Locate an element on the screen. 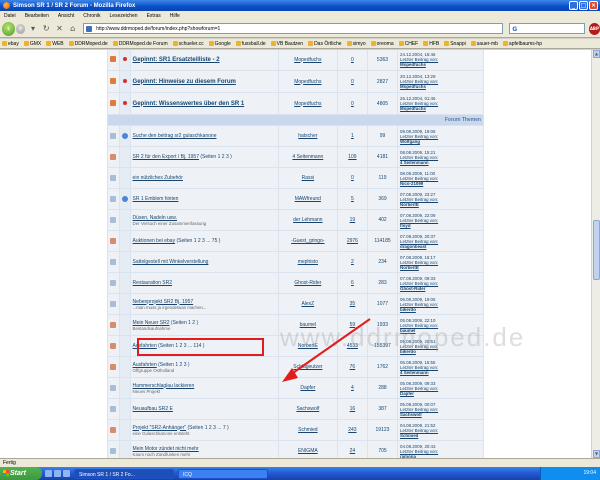 This screenshot has width=600, height=480. vertical-scrollbar: ▲ ▼ is located at coordinates (595, 254).